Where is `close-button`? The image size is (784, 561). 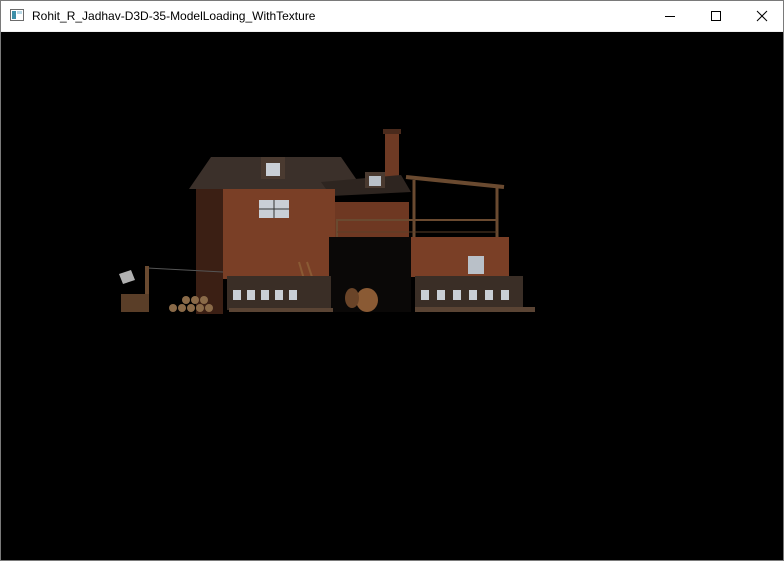
close-button is located at coordinates (761, 16).